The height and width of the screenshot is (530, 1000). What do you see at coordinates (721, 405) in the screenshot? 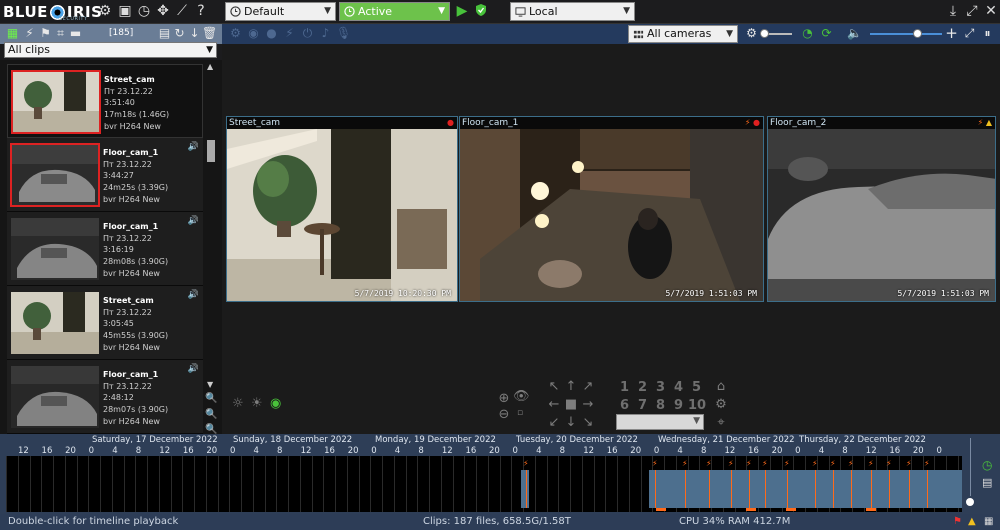
I see `ptz-config-icon: ⚙` at bounding box center [721, 405].